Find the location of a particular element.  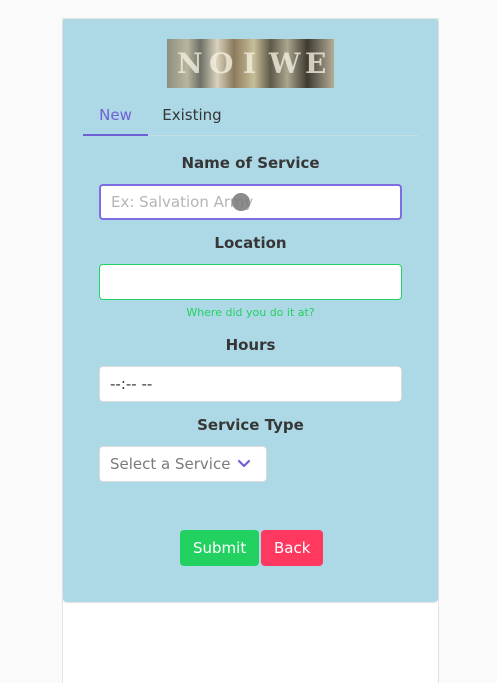

location-label: Location is located at coordinates (250, 243).